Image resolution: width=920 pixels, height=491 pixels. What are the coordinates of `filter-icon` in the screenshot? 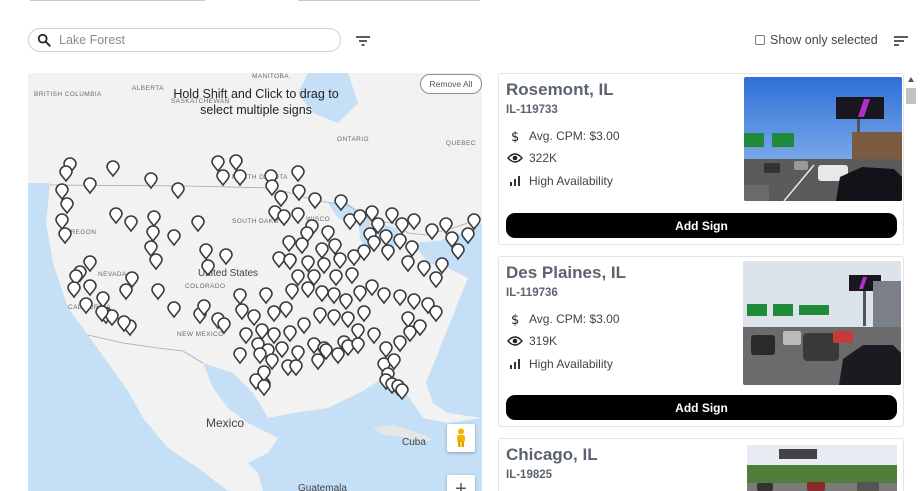 It's located at (363, 41).